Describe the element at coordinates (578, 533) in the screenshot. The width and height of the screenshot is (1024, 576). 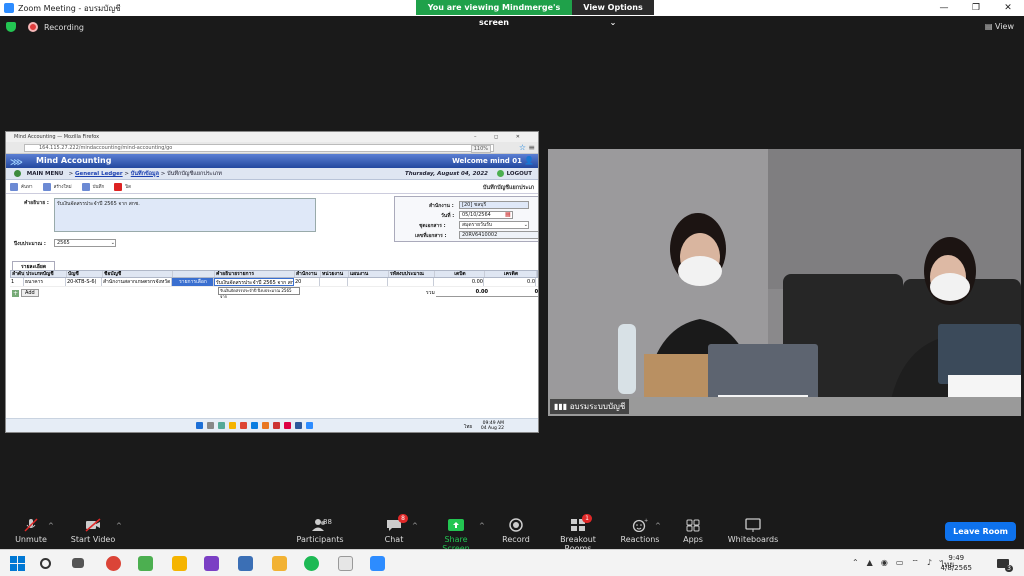
I see `breakout-rooms-button: 1 Breakout Rooms` at that location.